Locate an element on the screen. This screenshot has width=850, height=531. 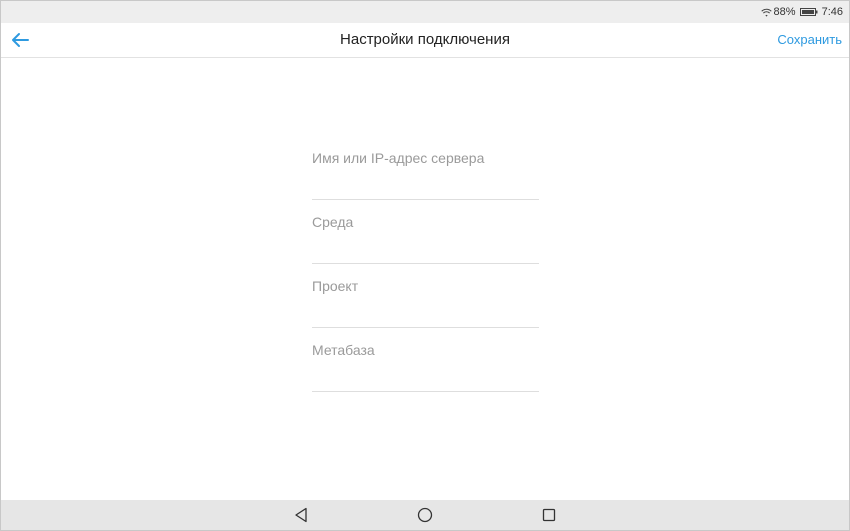
server-input is located at coordinates (425, 158).